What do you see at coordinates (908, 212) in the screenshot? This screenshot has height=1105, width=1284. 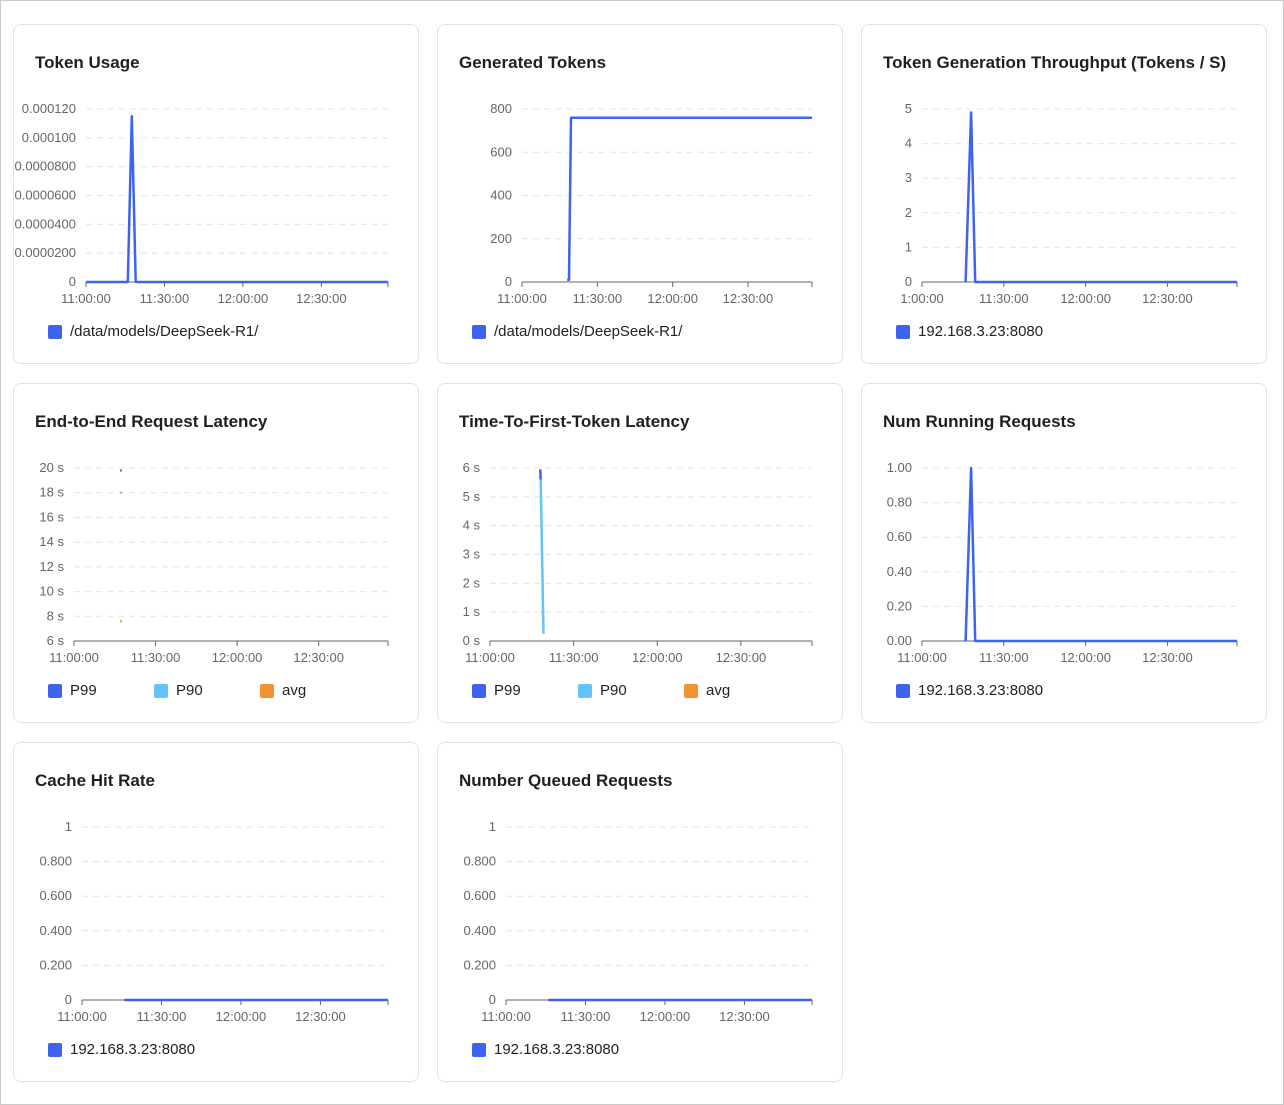 I see `y-tick-label: 2` at bounding box center [908, 212].